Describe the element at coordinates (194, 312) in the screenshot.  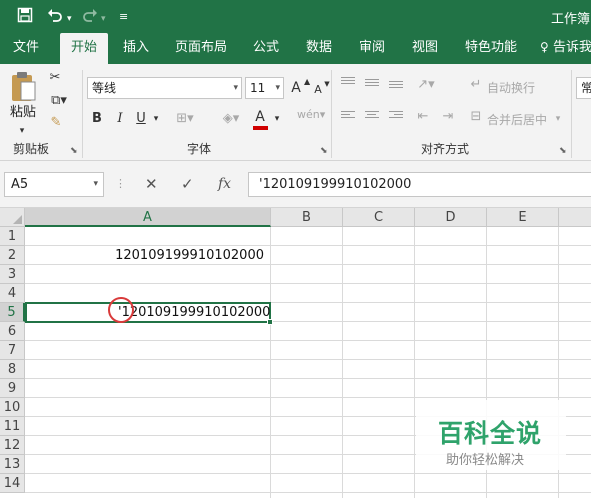
I see `cell-a5-editing: '120109199910102000` at that location.